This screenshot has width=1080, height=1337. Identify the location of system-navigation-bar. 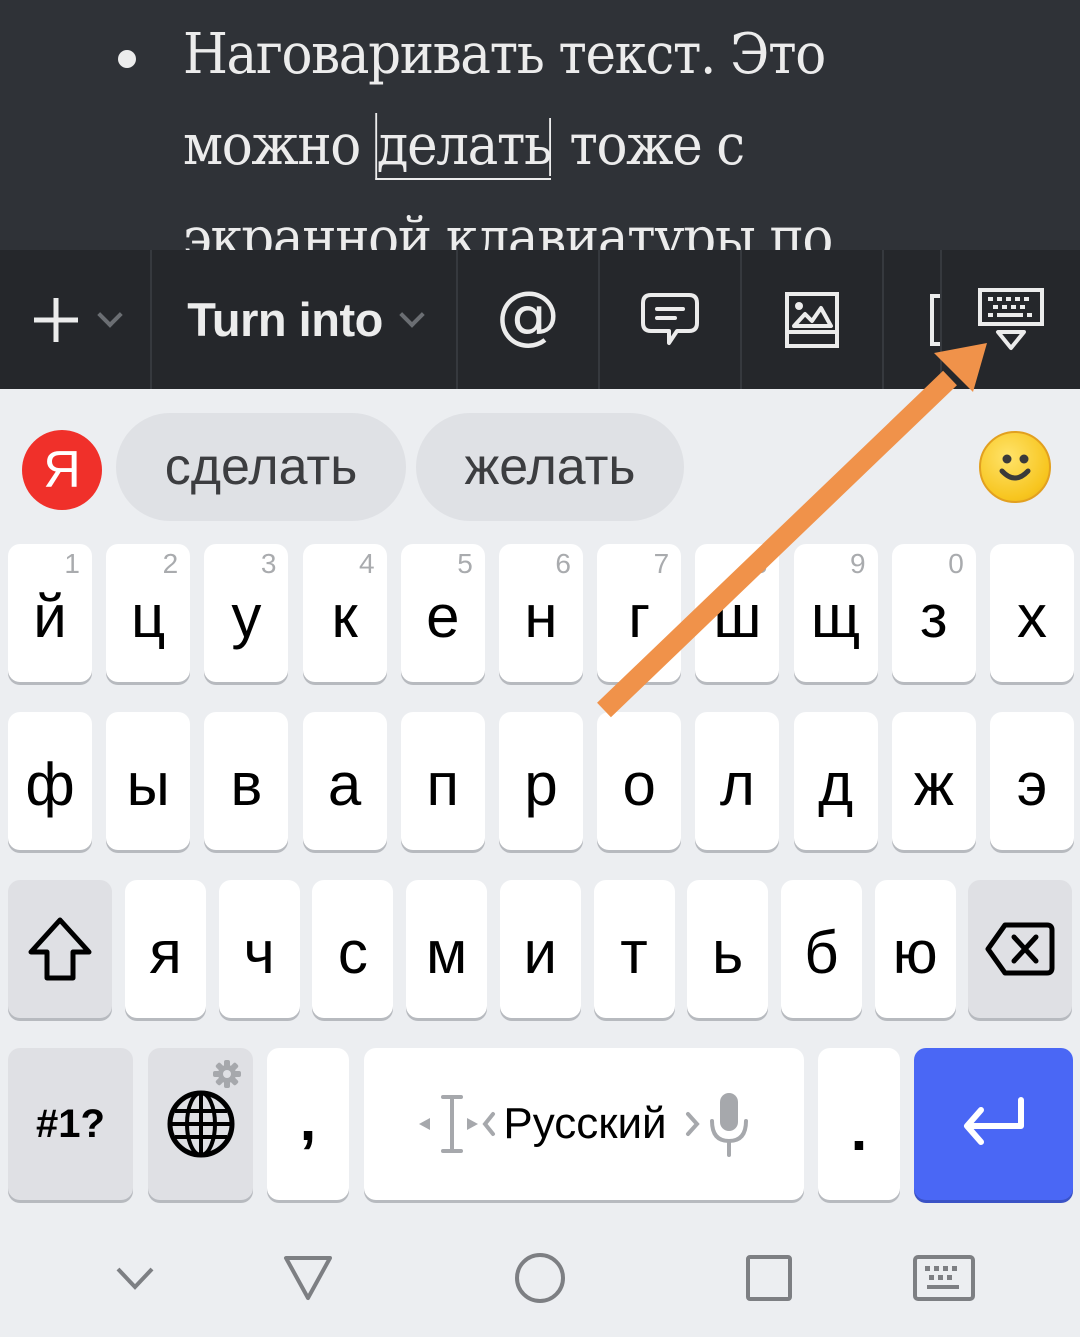
(540, 1276).